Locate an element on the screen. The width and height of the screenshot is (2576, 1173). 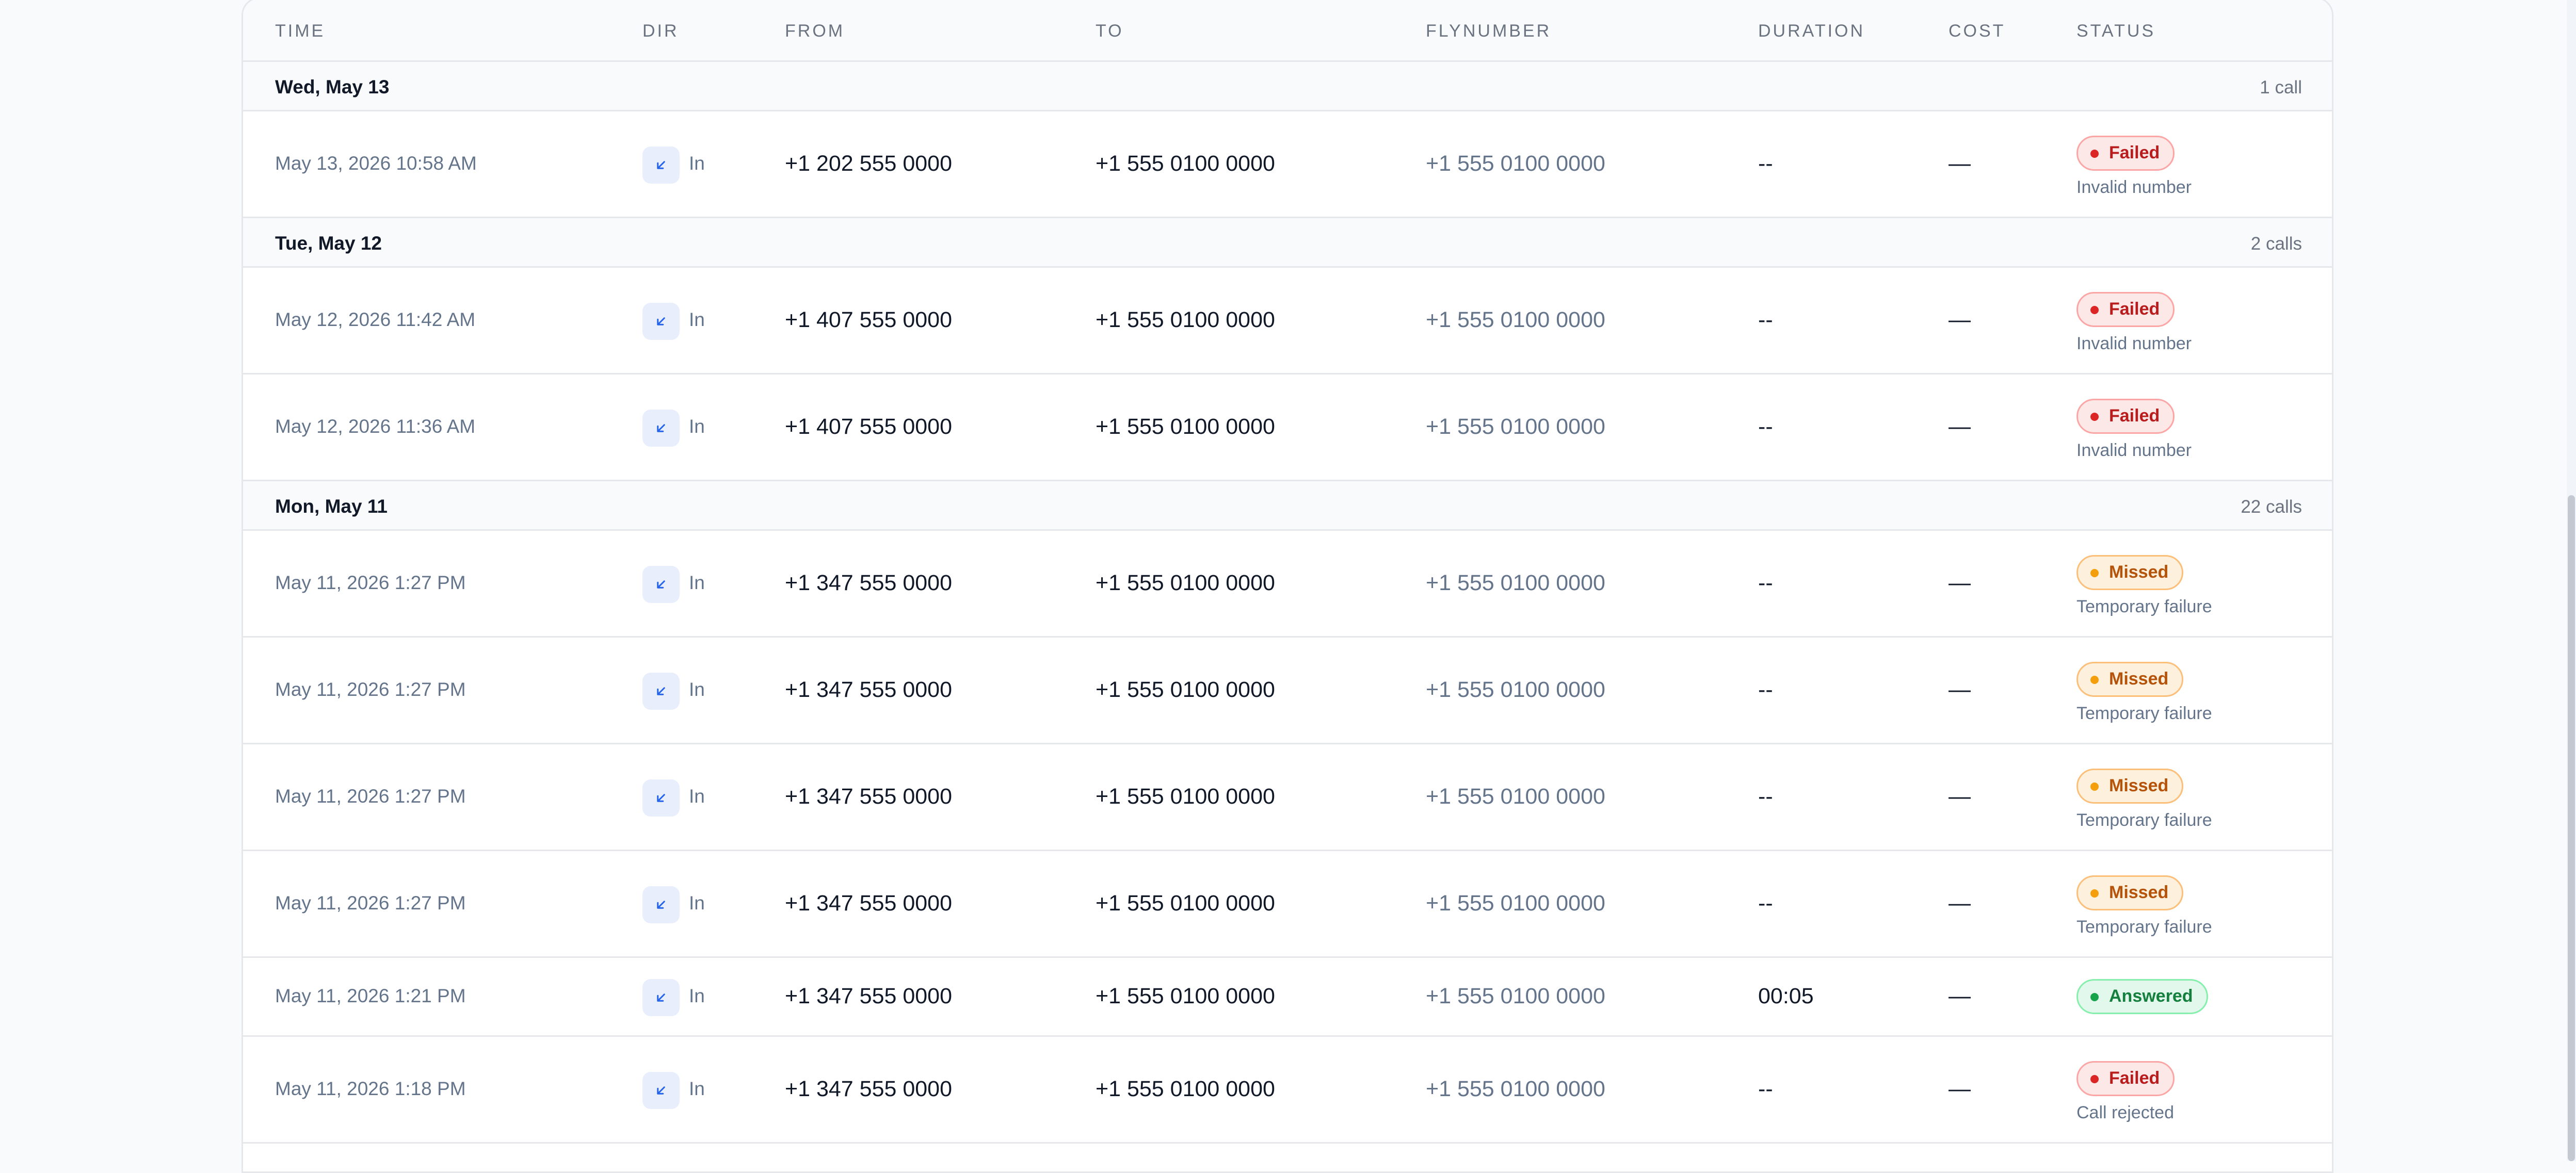
call-time: May 11, 2026 1:21 PM is located at coordinates (371, 995).